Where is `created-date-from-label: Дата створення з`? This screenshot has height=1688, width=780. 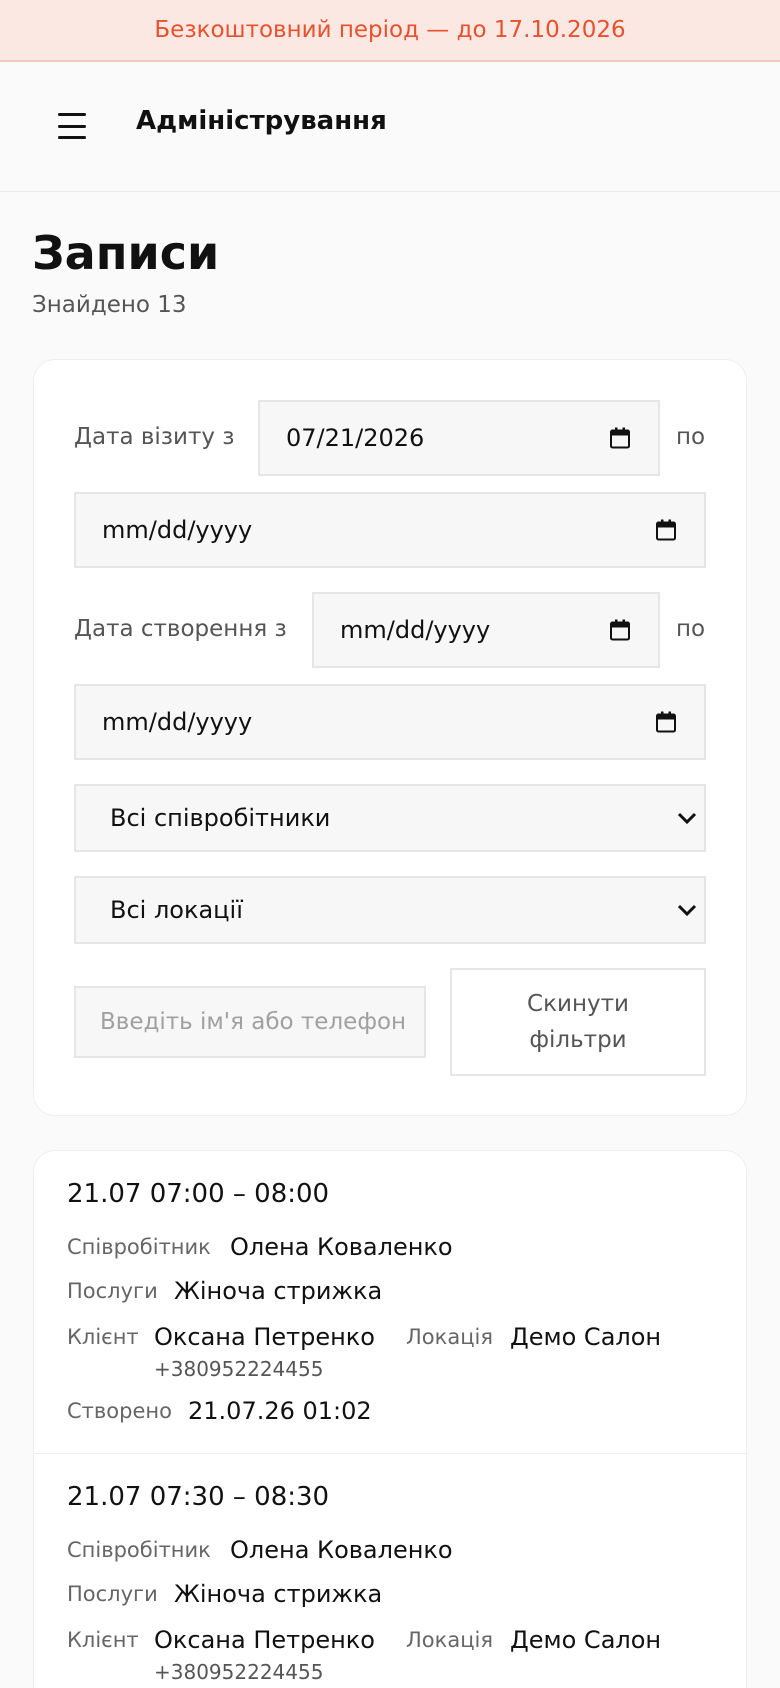
created-date-from-label: Дата створення з is located at coordinates (180, 629).